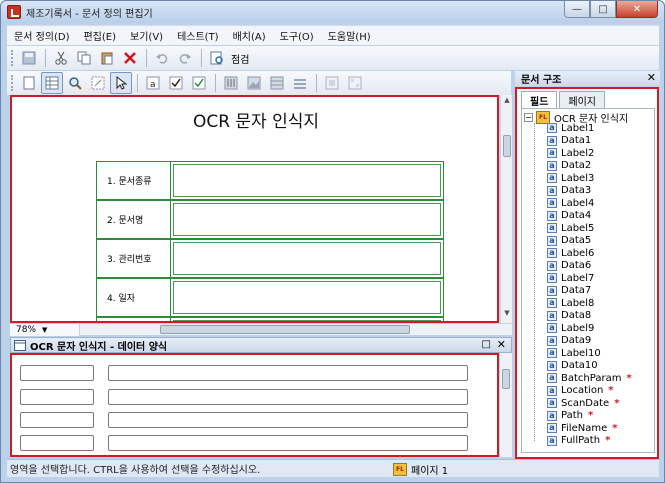  Describe the element at coordinates (589, 316) in the screenshot. I see `tree-item-field: a Data8` at that location.